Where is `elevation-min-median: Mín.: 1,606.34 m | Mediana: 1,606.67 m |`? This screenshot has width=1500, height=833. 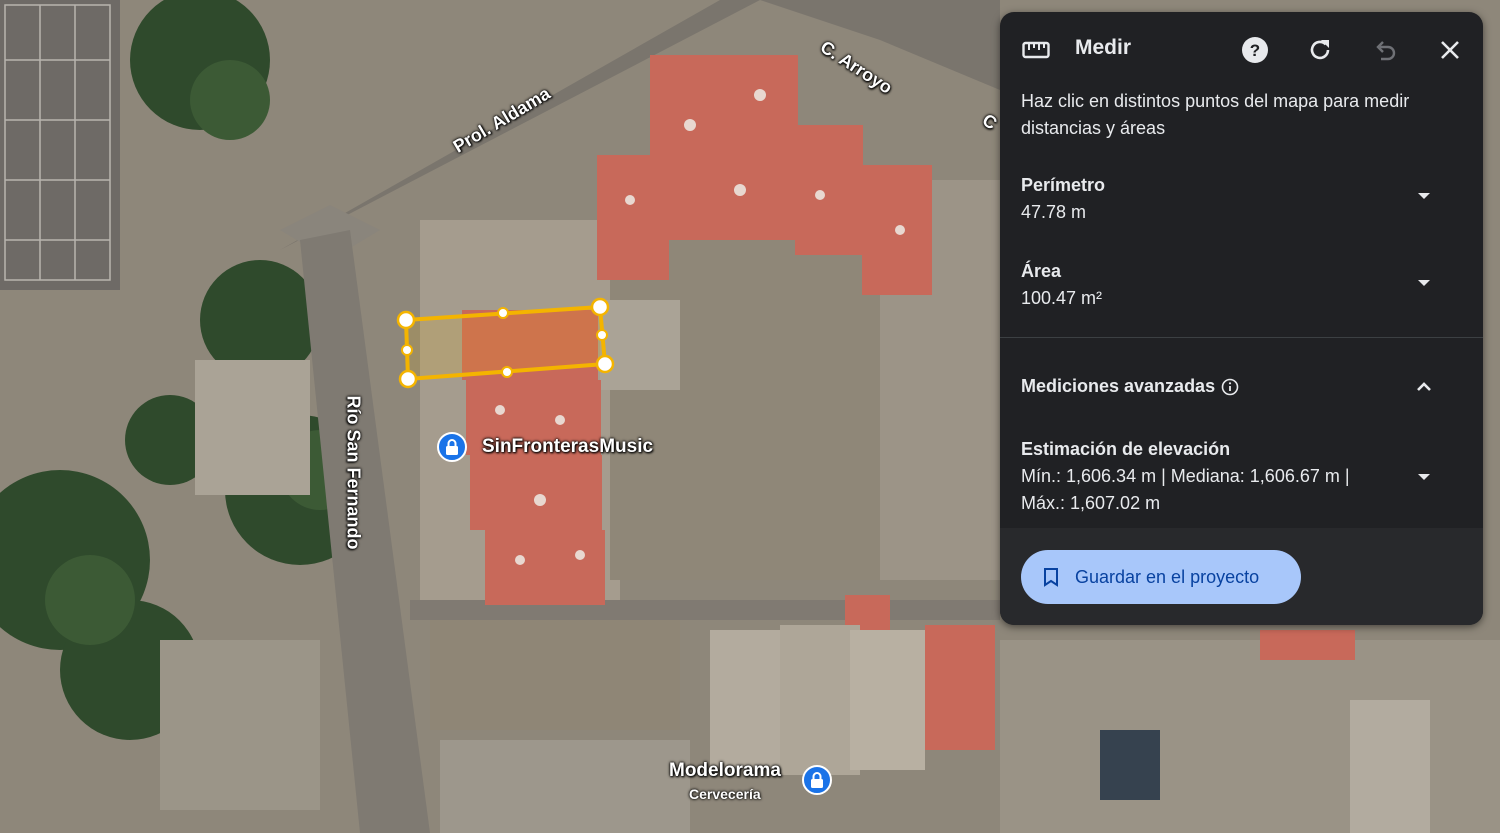
elevation-min-median: Mín.: 1,606.34 m | Mediana: 1,606.67 m | is located at coordinates (1185, 476).